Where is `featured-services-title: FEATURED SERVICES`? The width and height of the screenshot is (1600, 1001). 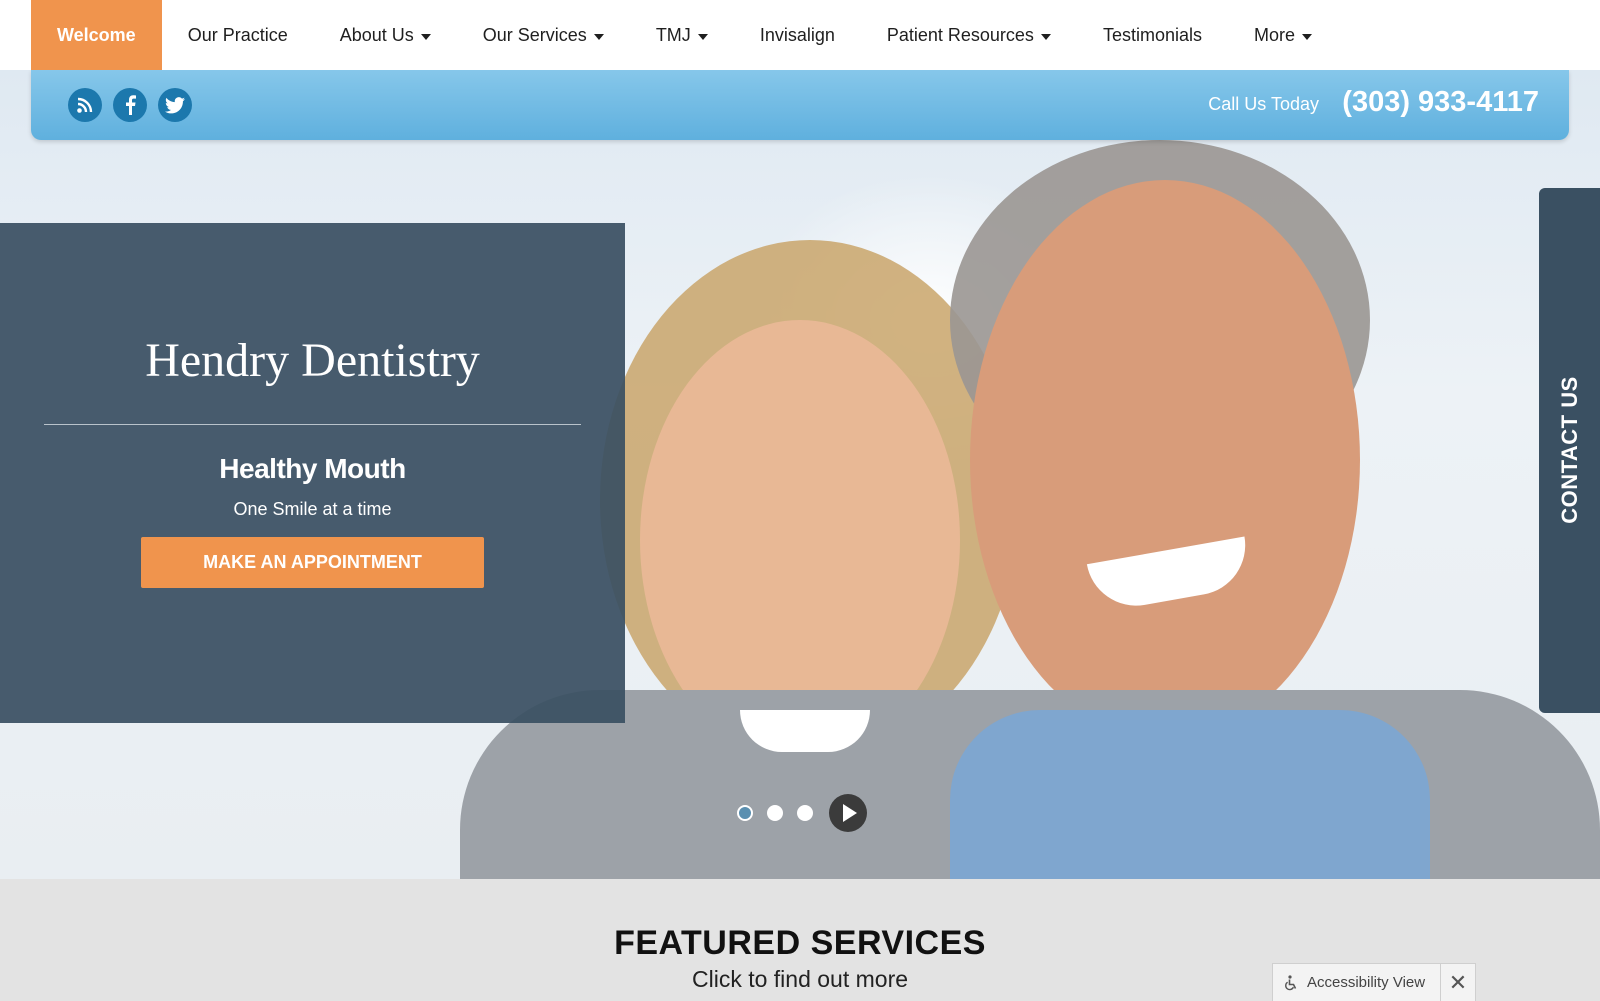 featured-services-title: FEATURED SERVICES is located at coordinates (800, 943).